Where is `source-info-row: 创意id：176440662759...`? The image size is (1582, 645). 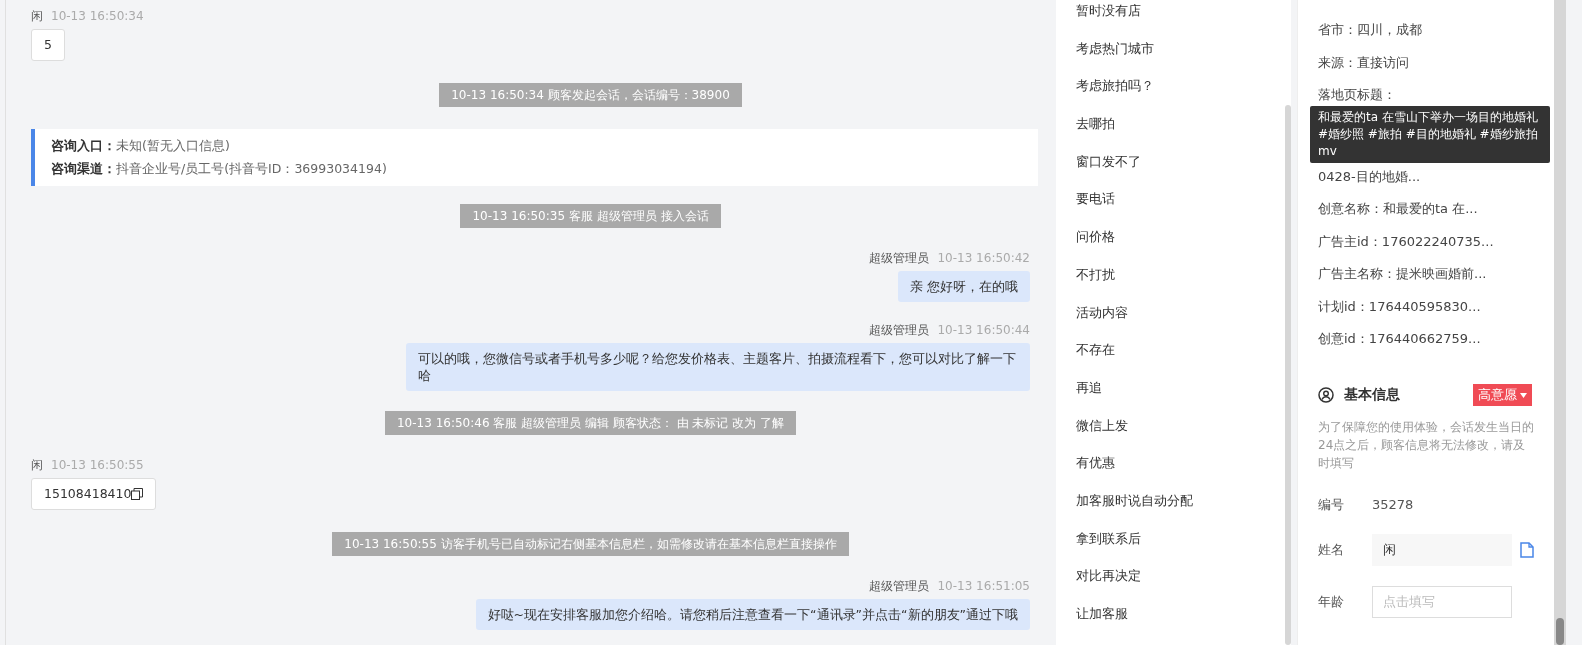 source-info-row: 创意id：176440662759... is located at coordinates (1399, 338).